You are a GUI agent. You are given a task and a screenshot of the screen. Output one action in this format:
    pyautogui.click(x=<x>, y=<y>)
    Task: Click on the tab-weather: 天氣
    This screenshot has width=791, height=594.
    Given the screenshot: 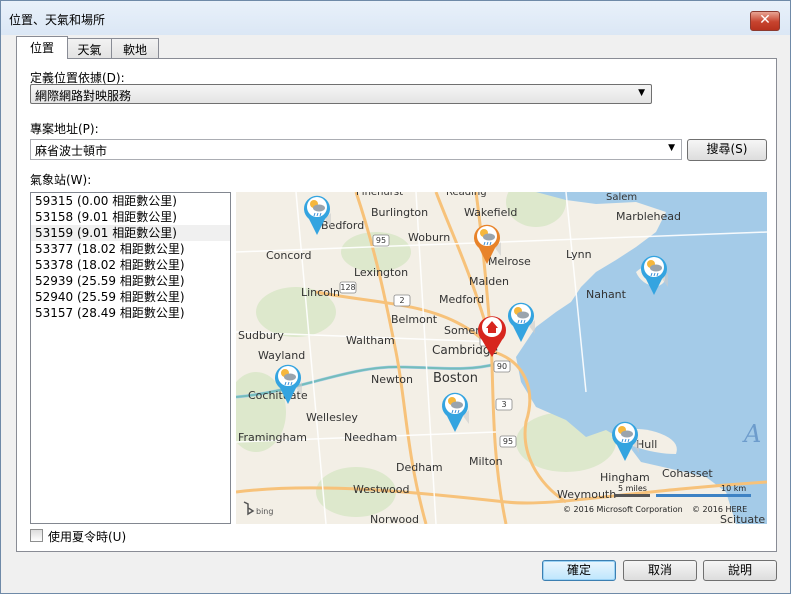 What is the action you would take?
    pyautogui.click(x=89, y=48)
    